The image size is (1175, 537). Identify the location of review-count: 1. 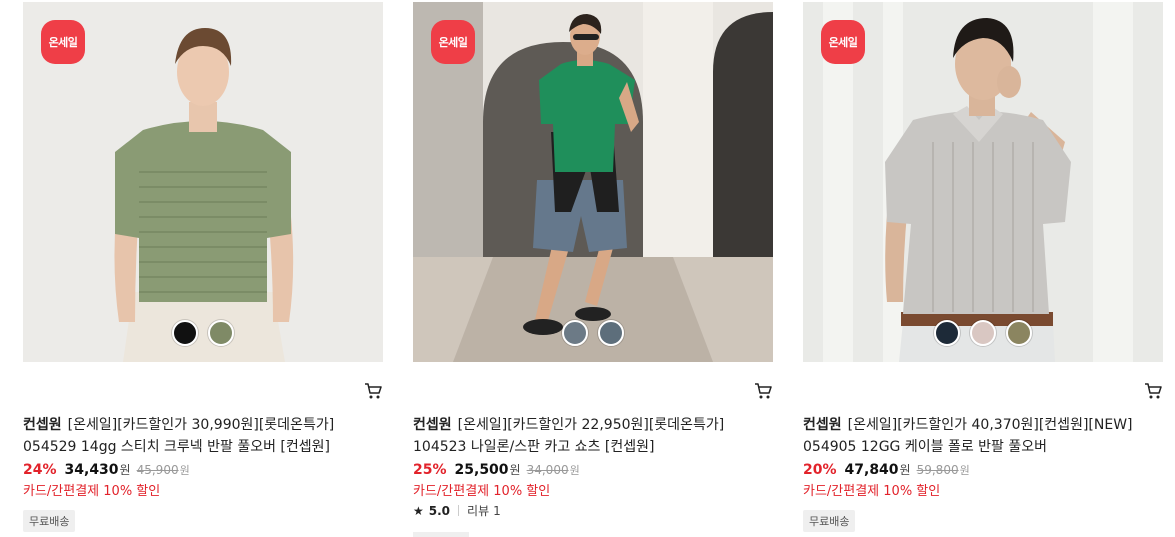
(497, 510).